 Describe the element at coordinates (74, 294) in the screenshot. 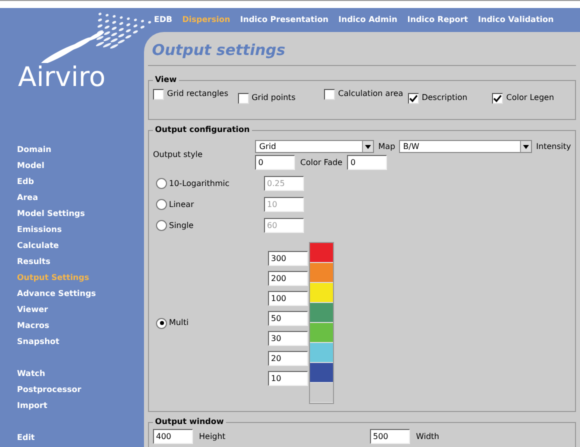

I see `sidebar-link: Advance Settings` at that location.